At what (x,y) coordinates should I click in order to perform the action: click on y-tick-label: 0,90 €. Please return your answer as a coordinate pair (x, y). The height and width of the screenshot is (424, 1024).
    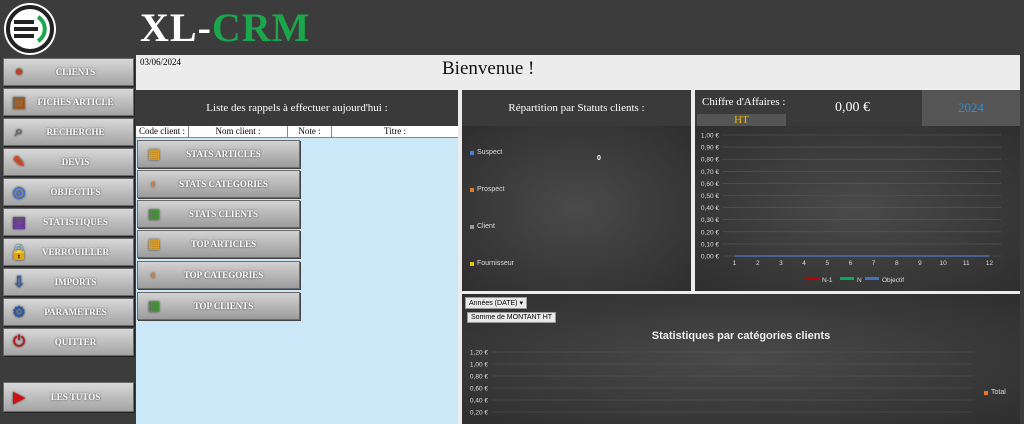
    Looking at the image, I should click on (710, 148).